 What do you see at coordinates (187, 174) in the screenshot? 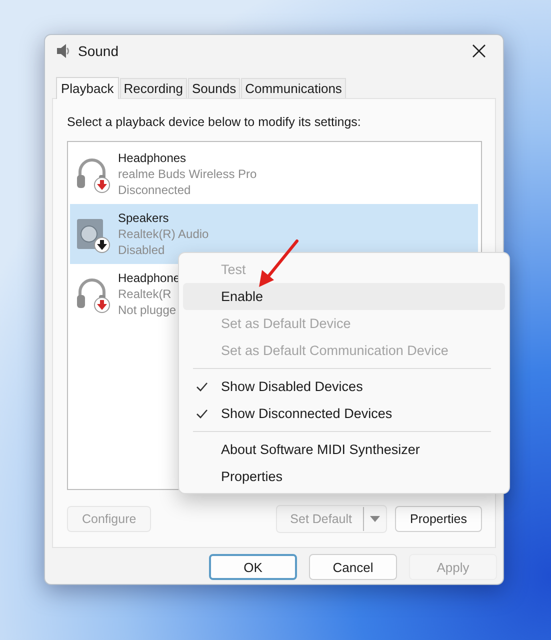
I see `device-driver: realme Buds Wireless Pro` at bounding box center [187, 174].